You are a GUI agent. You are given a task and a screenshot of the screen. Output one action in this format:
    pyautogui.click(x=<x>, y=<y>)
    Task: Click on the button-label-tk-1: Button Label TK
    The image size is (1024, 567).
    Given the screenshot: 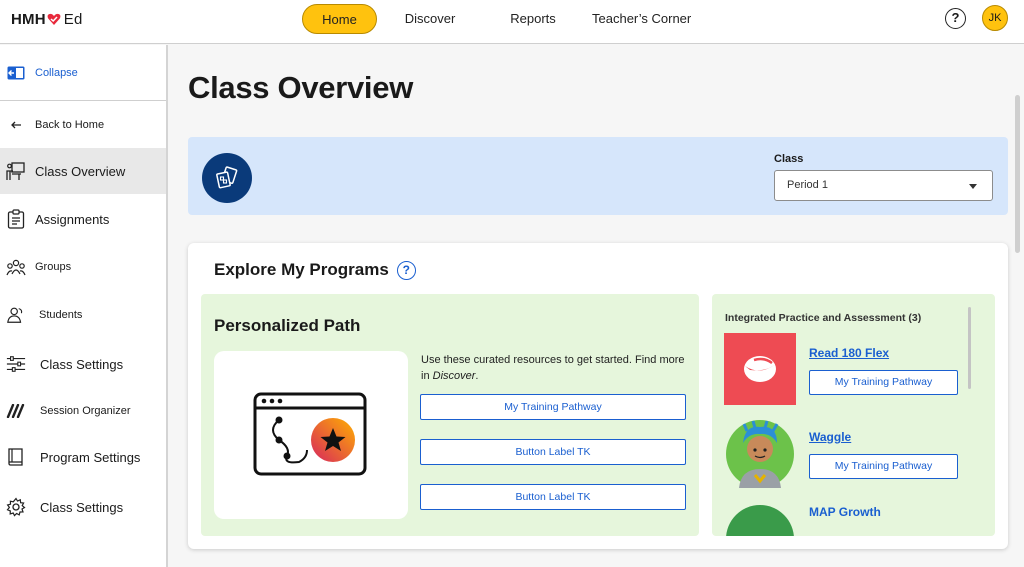 What is the action you would take?
    pyautogui.click(x=553, y=452)
    